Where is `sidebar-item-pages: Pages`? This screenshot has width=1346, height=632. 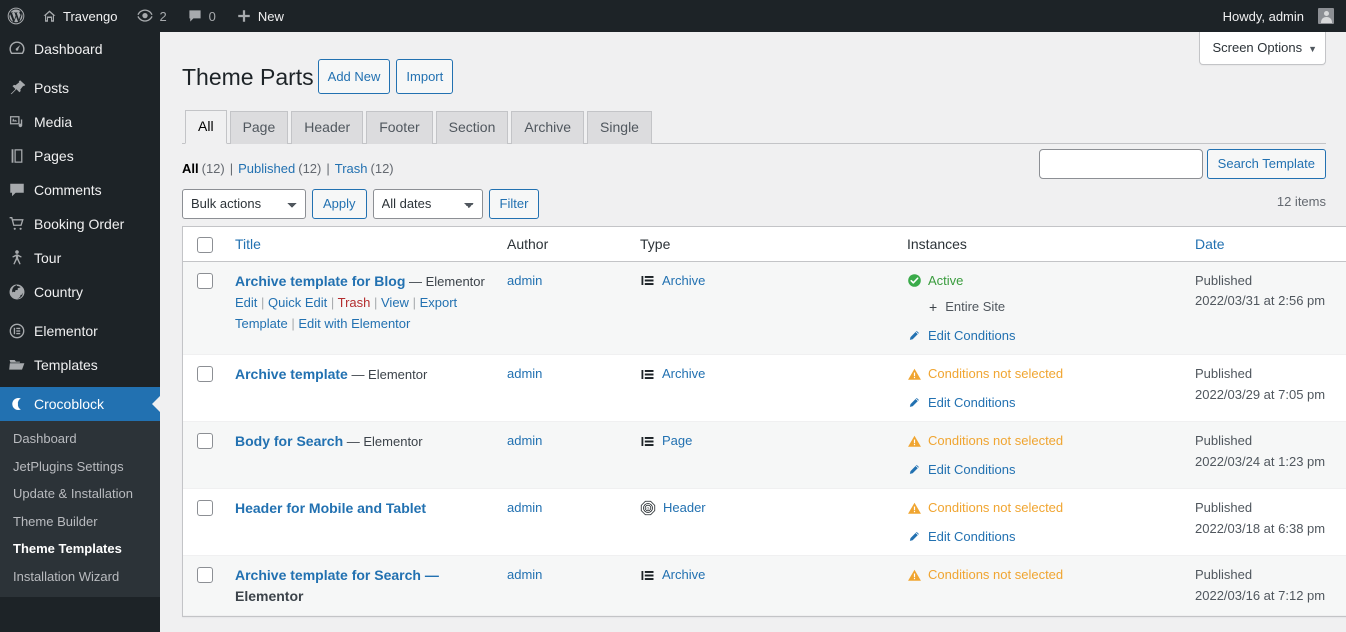 sidebar-item-pages: Pages is located at coordinates (80, 156).